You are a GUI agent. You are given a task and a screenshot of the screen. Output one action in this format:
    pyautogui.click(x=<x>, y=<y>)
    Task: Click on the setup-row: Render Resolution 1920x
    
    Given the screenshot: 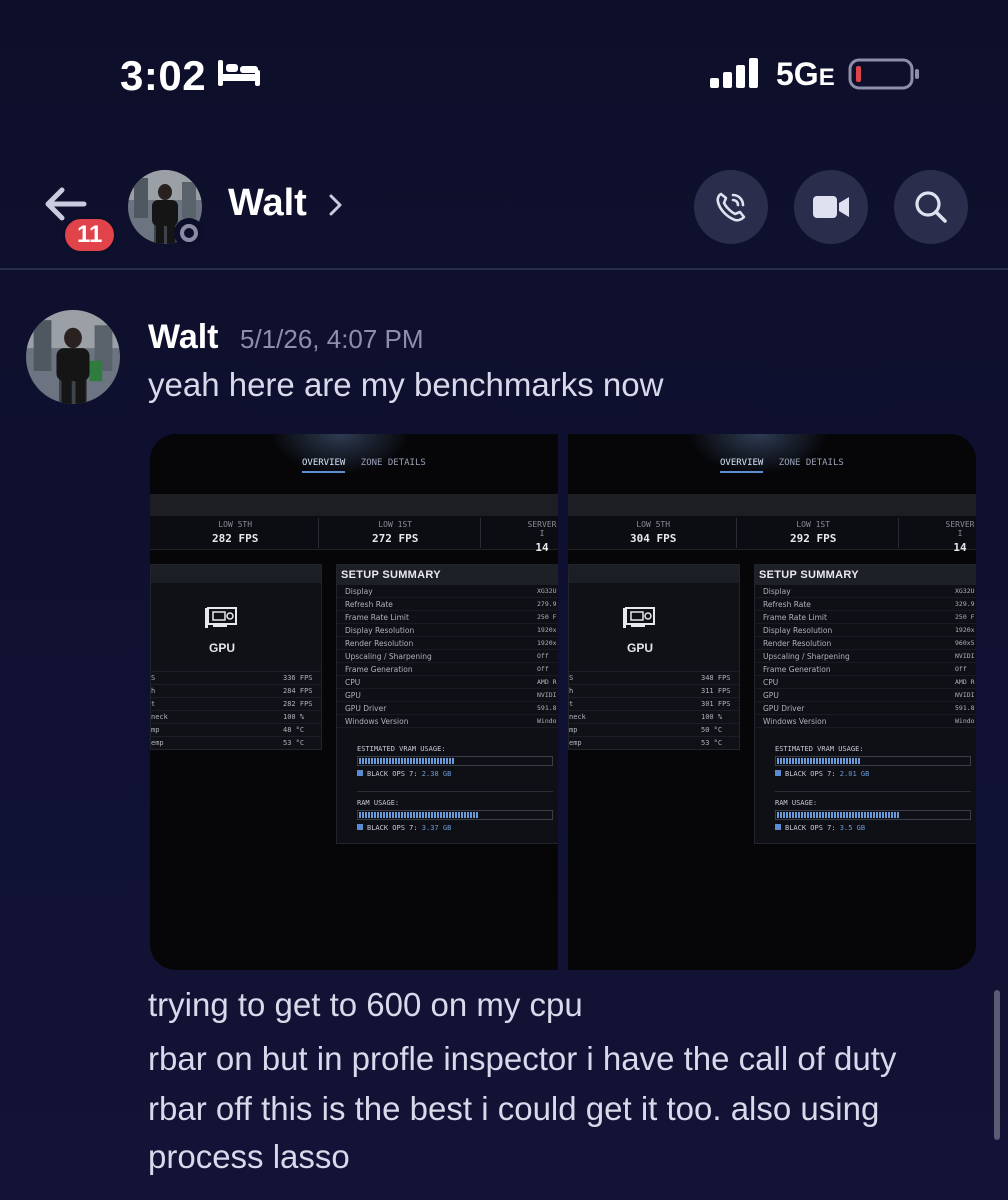 What is the action you would take?
    pyautogui.click(x=447, y=643)
    